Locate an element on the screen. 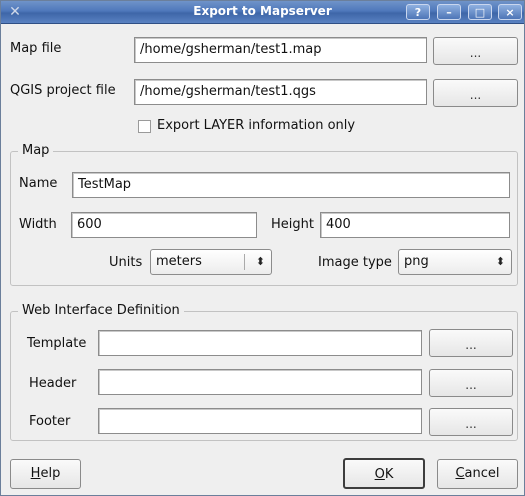 The height and width of the screenshot is (496, 525). help-title-button: ? is located at coordinates (418, 12).